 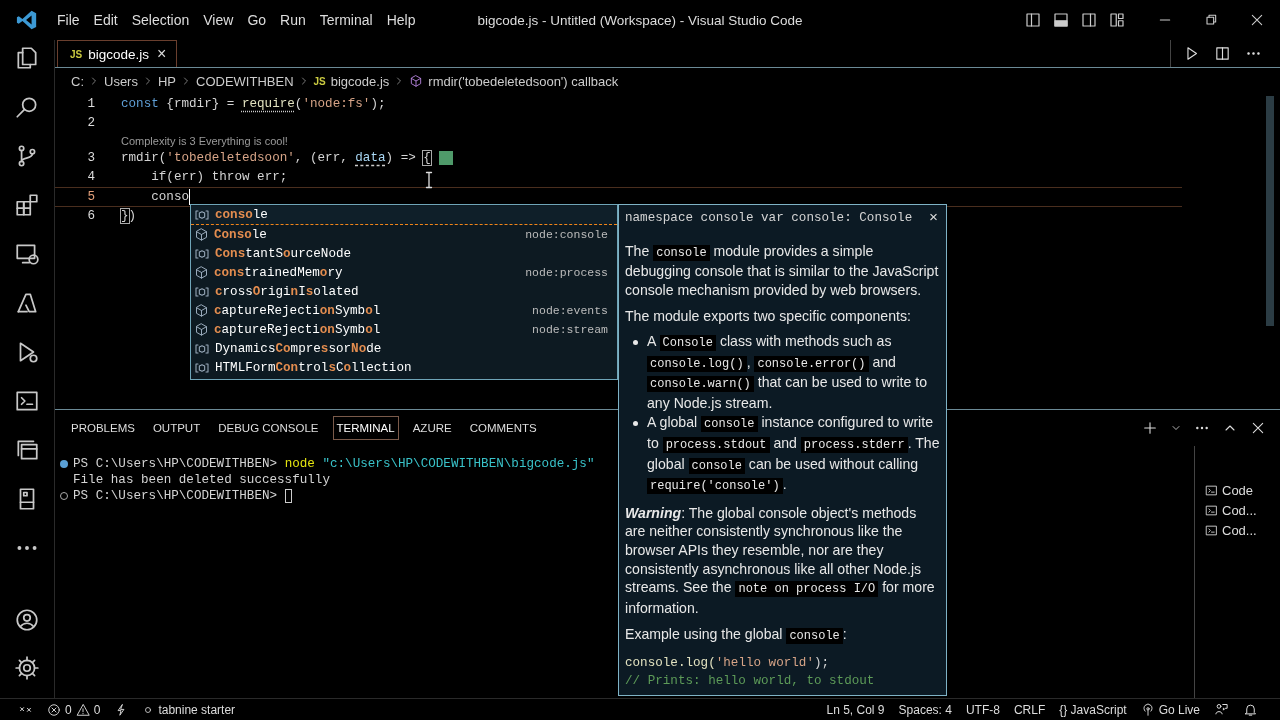 What do you see at coordinates (769, 218) in the screenshot?
I see `signature-text: namespace console var console: Console` at bounding box center [769, 218].